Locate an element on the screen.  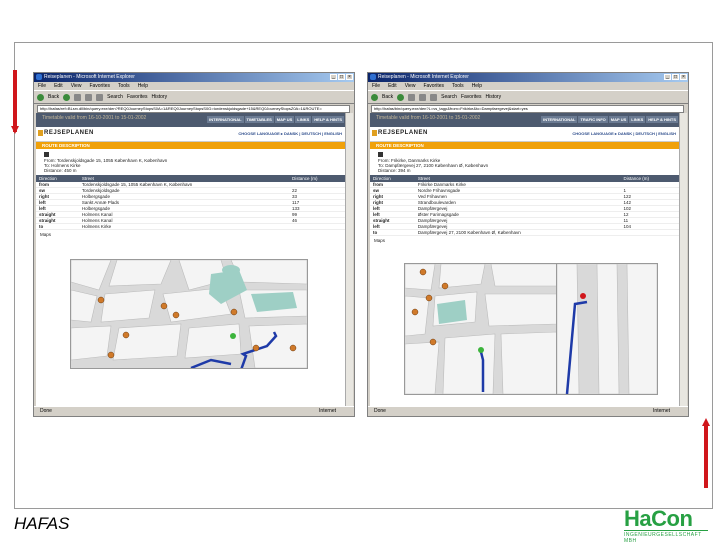
street-map-graphic is located at coordinates (189, 314).